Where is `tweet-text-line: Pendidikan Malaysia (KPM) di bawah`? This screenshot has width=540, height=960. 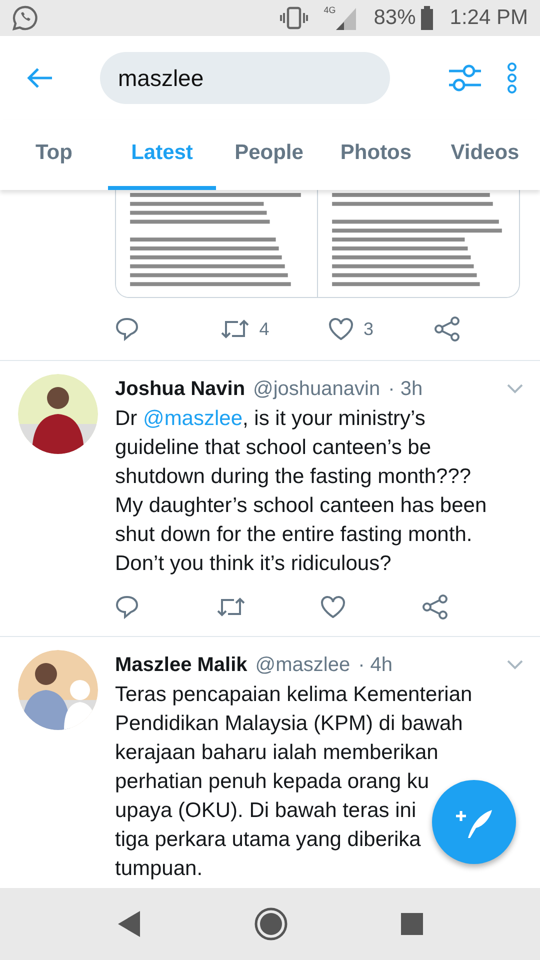
tweet-text-line: Pendidikan Malaysia (KPM) di bawah is located at coordinates (289, 724).